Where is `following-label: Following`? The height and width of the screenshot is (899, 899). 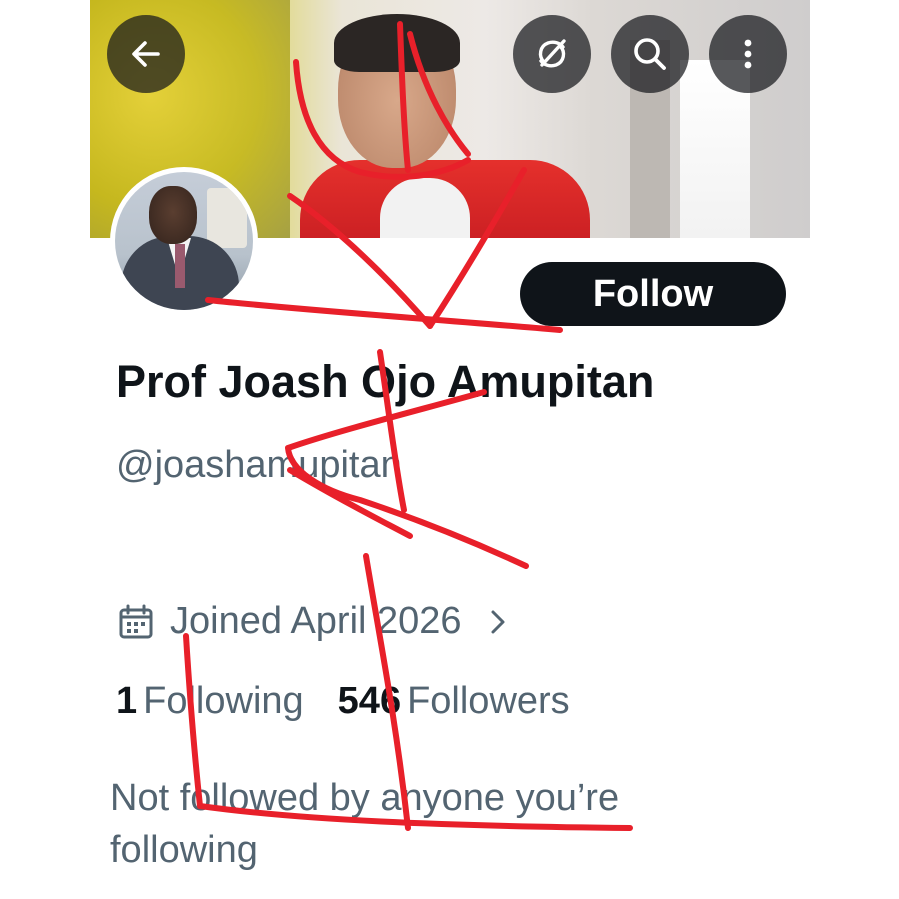 following-label: Following is located at coordinates (223, 701).